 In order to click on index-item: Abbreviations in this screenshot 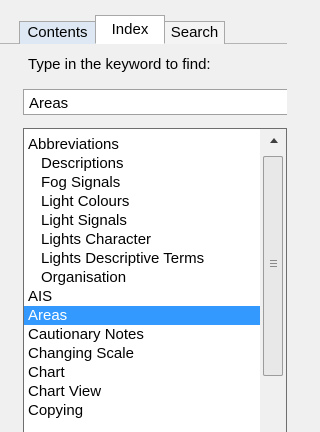, I will do `click(142, 144)`.